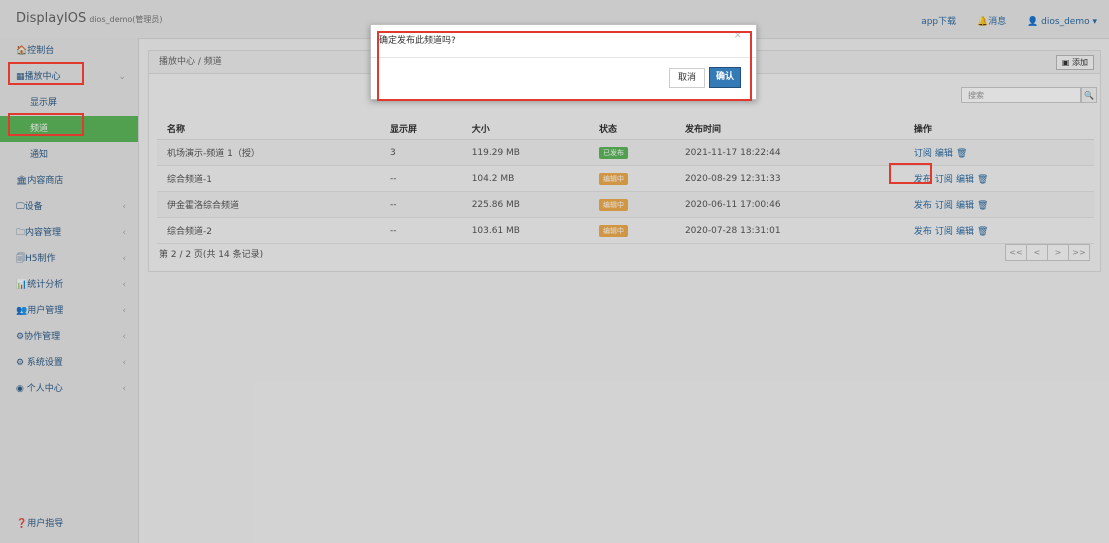  What do you see at coordinates (910, 173) in the screenshot?
I see `highlight-box-publish` at bounding box center [910, 173].